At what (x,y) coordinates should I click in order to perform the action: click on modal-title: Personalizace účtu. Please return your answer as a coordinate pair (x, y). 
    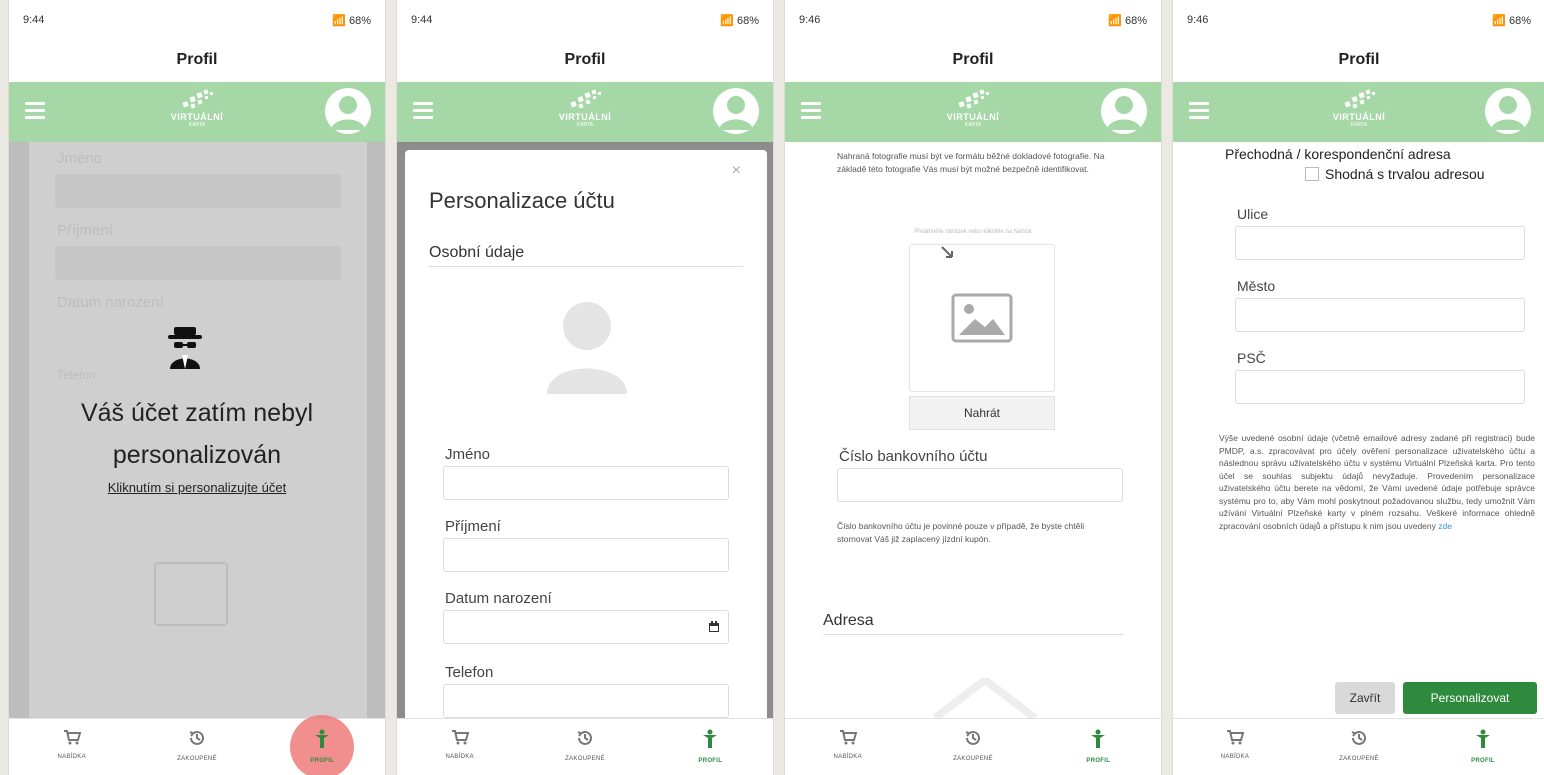
    Looking at the image, I should click on (522, 200).